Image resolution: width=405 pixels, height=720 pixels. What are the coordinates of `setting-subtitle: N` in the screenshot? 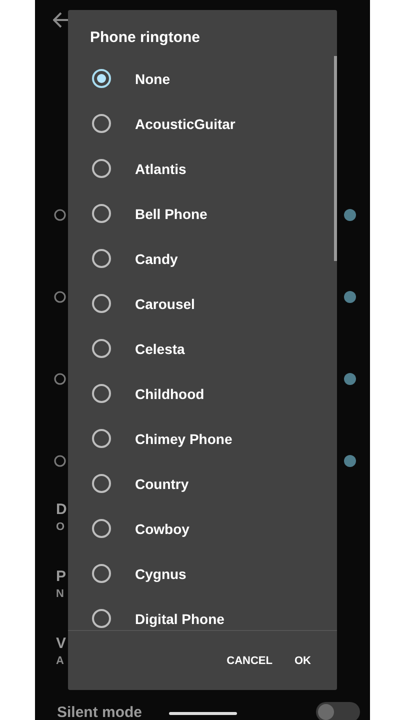 It's located at (60, 594).